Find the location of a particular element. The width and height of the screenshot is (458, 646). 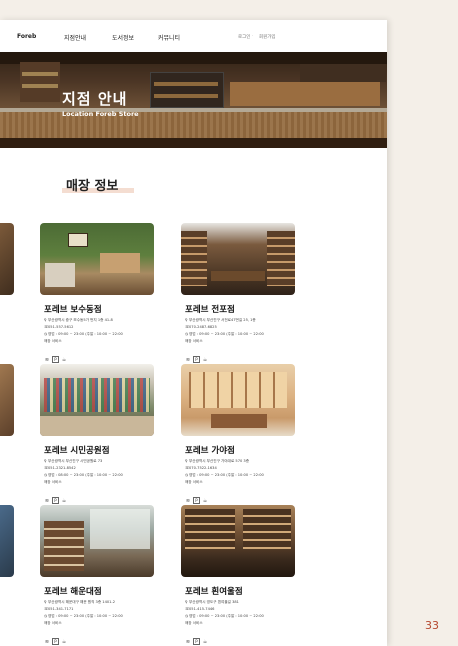

store-address: ⚲부산광역시 부산진구 가야대로 570 3층 is located at coordinates (217, 461).